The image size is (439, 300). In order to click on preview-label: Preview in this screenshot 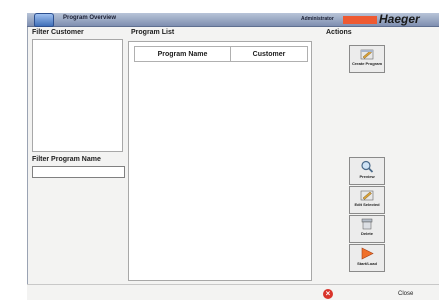, I will do `click(367, 176)`.